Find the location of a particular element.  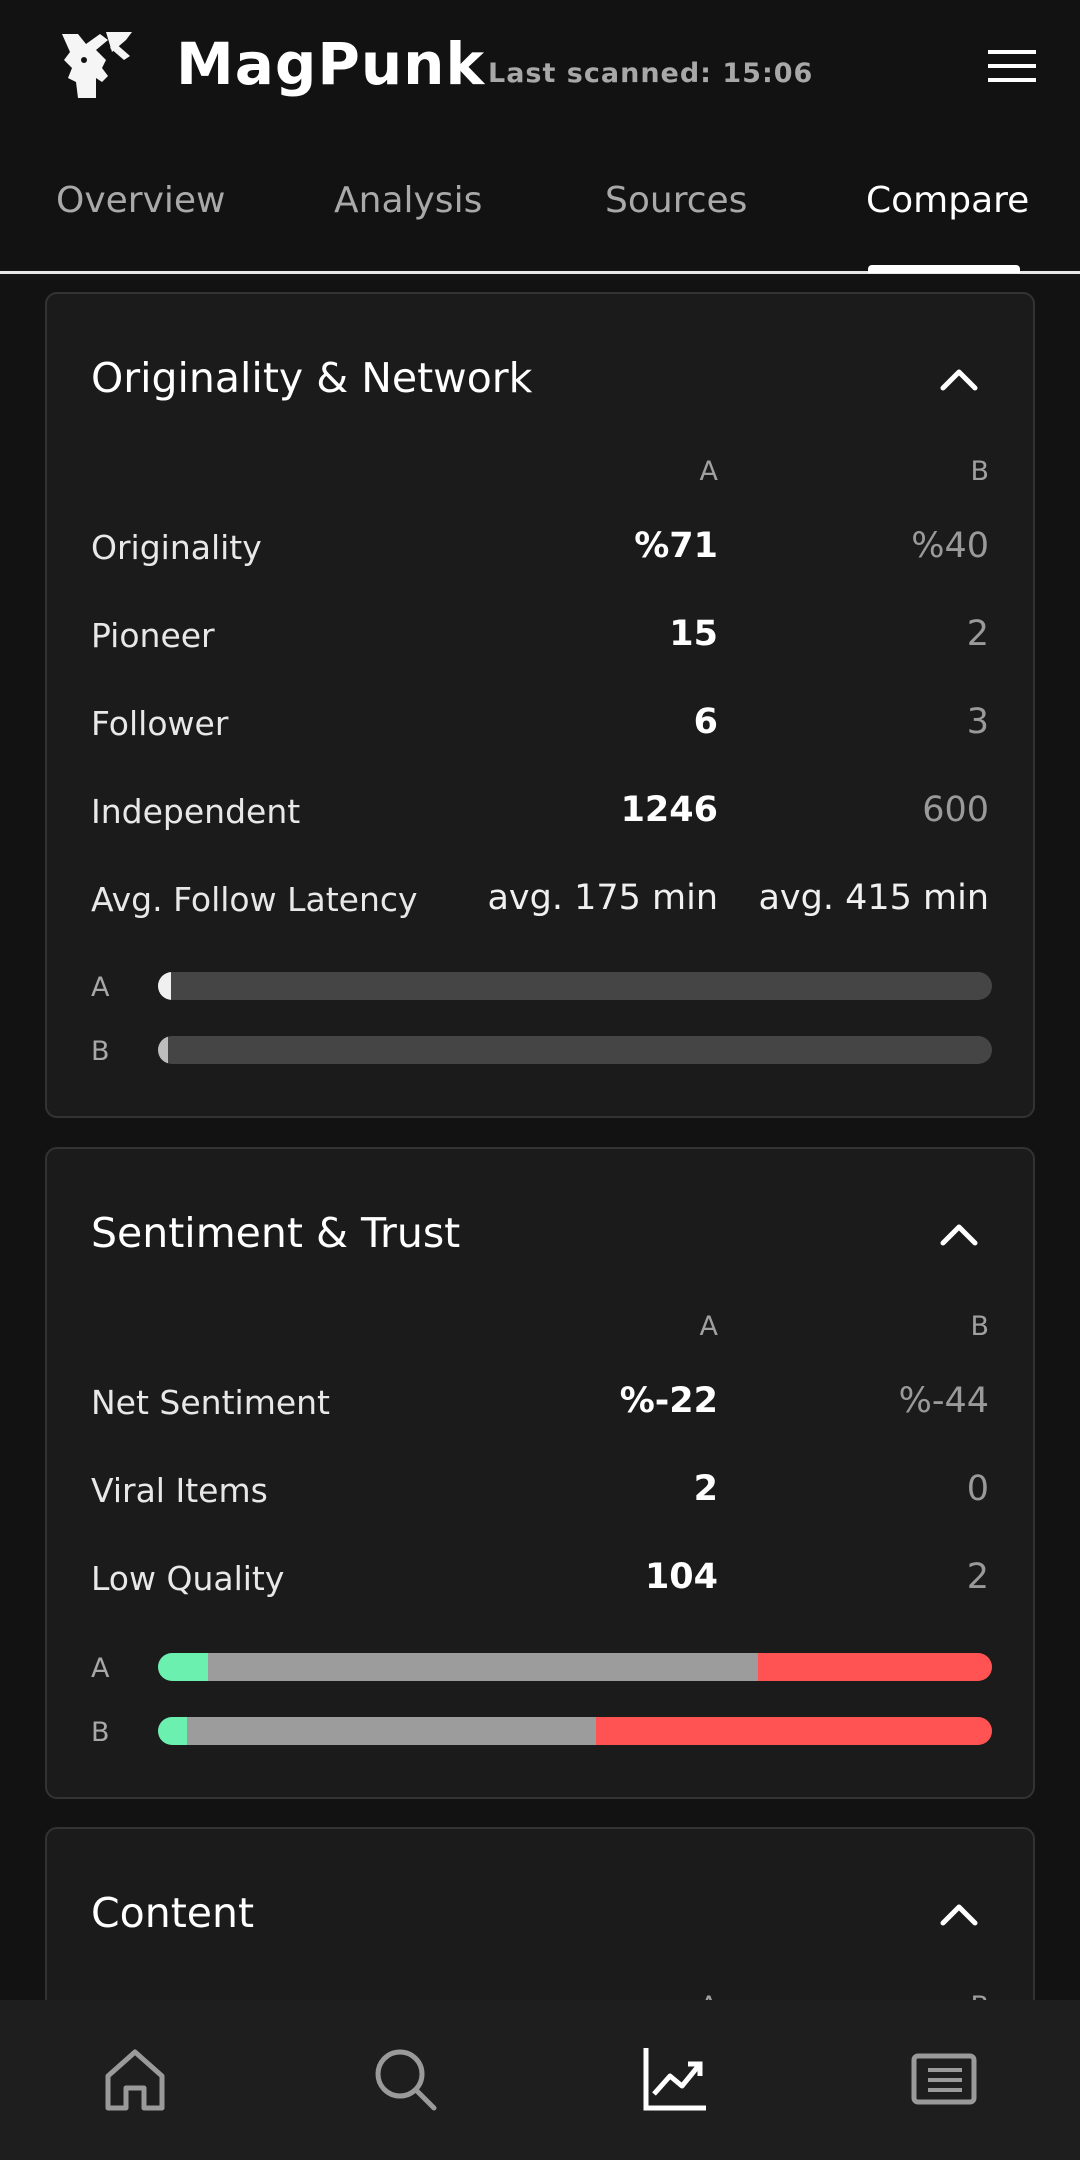

active-tab-indicator is located at coordinates (944, 269).